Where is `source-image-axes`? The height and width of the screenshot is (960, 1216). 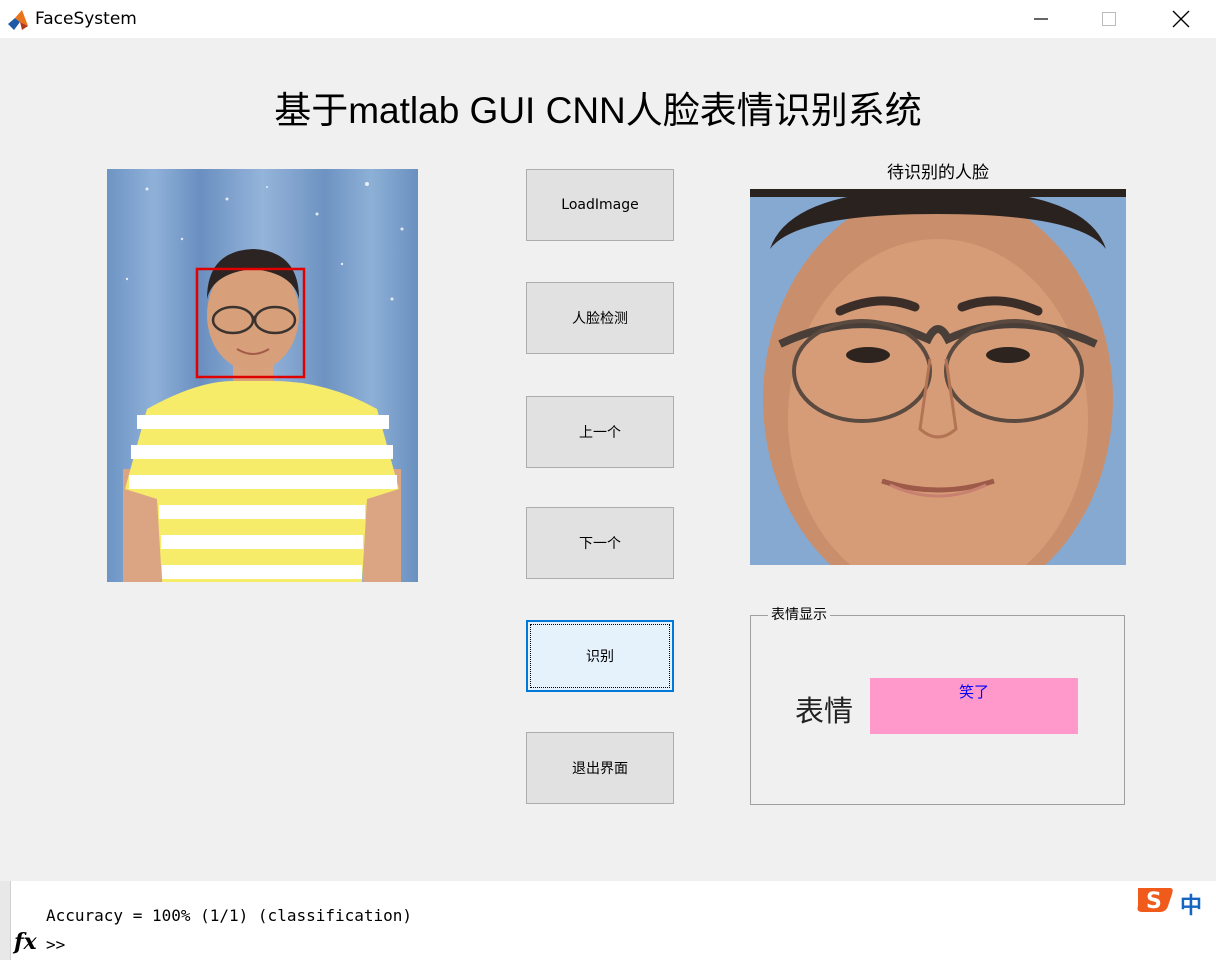
source-image-axes is located at coordinates (262, 375).